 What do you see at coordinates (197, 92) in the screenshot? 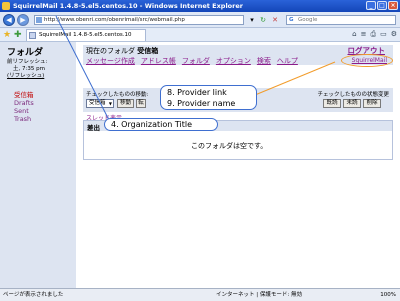
I see `callout-provider-link: 8. Provider link` at bounding box center [197, 92].